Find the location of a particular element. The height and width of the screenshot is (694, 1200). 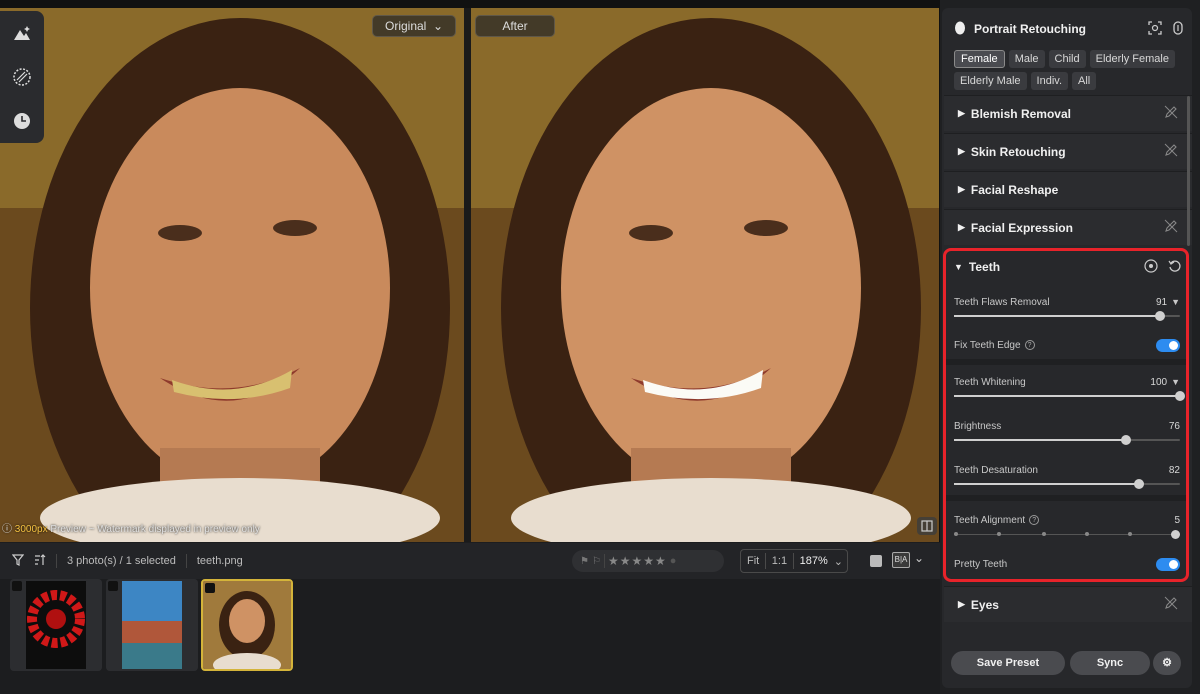

sync-button: Sync is located at coordinates (1110, 663).